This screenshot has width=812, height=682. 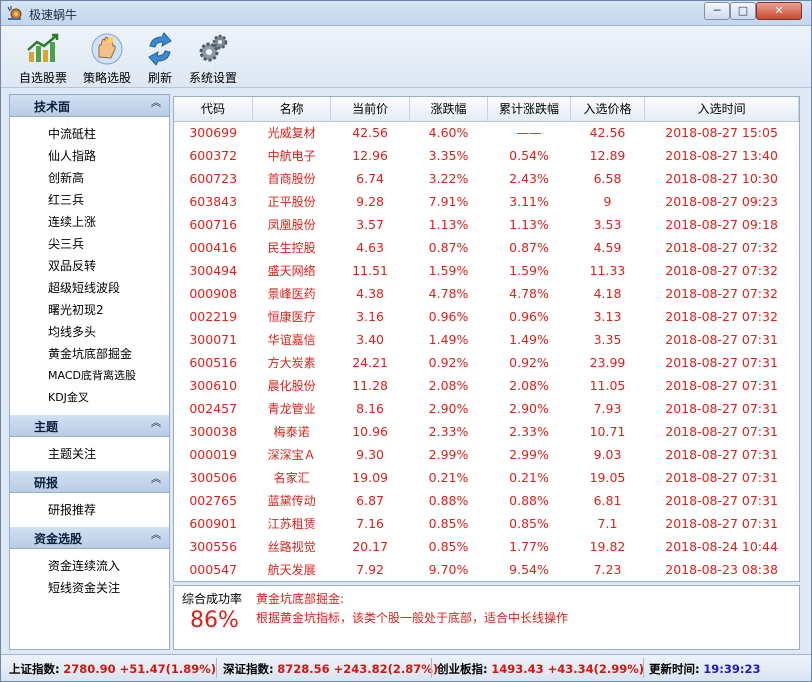 I want to click on section-items-capital: 资金连续流入 短线资金关注, so click(x=89, y=577).